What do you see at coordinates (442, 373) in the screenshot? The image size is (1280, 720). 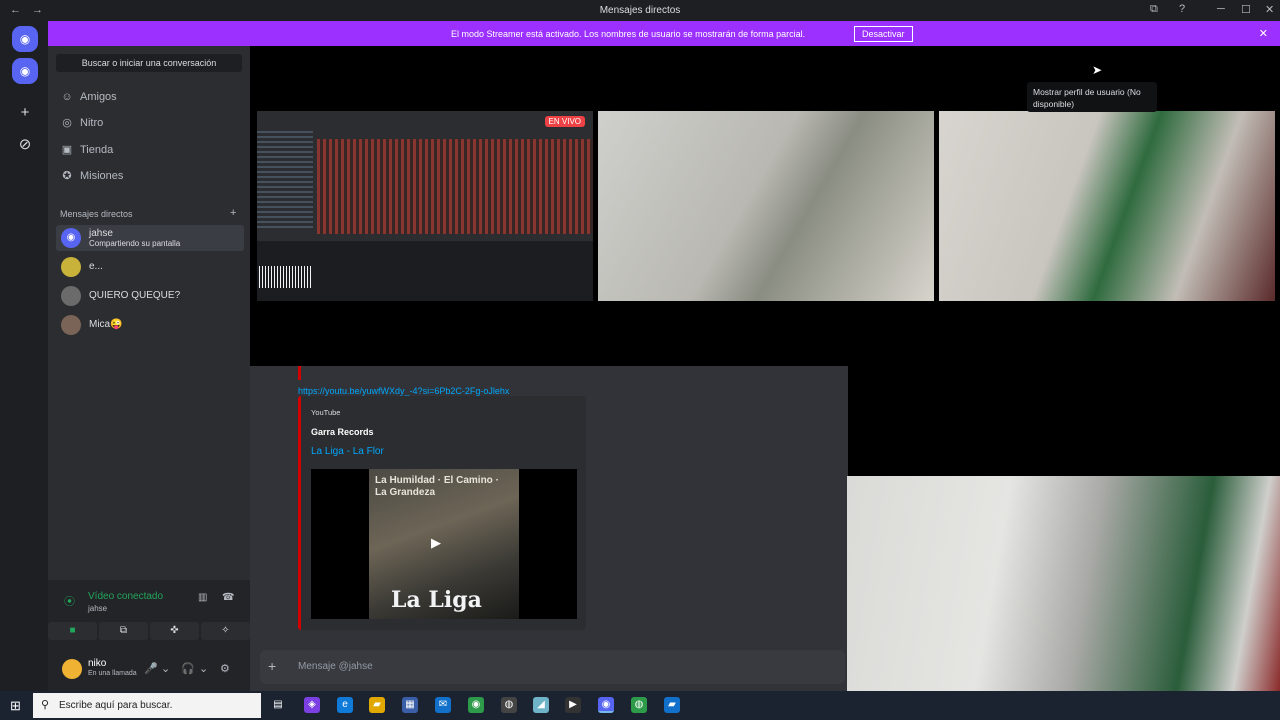 I see `previous-embed-edge` at bounding box center [442, 373].